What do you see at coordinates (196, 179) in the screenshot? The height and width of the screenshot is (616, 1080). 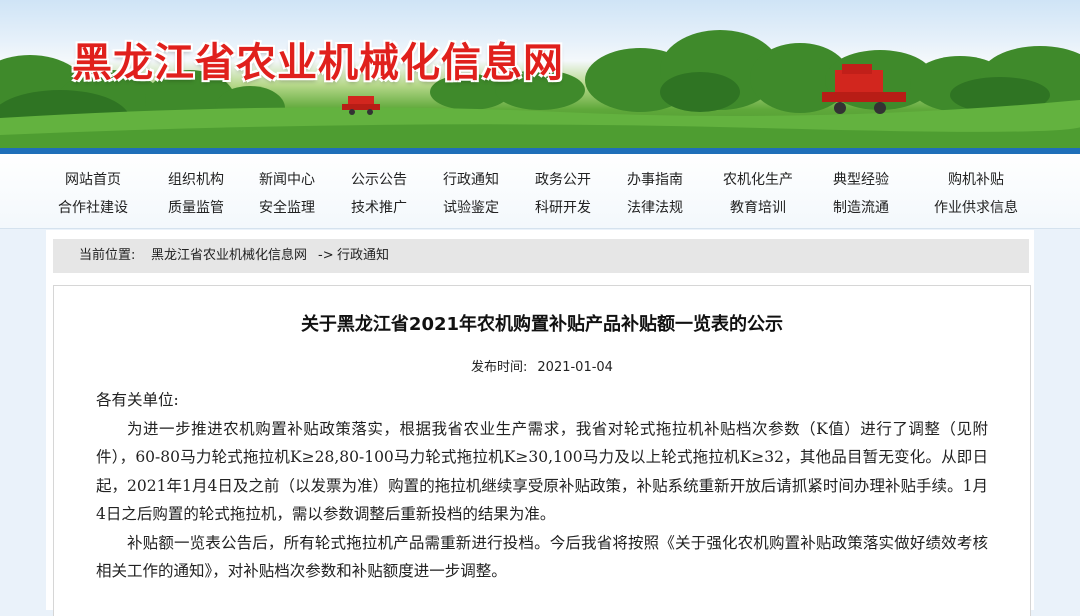 I see `nav-organization: 组织机构` at bounding box center [196, 179].